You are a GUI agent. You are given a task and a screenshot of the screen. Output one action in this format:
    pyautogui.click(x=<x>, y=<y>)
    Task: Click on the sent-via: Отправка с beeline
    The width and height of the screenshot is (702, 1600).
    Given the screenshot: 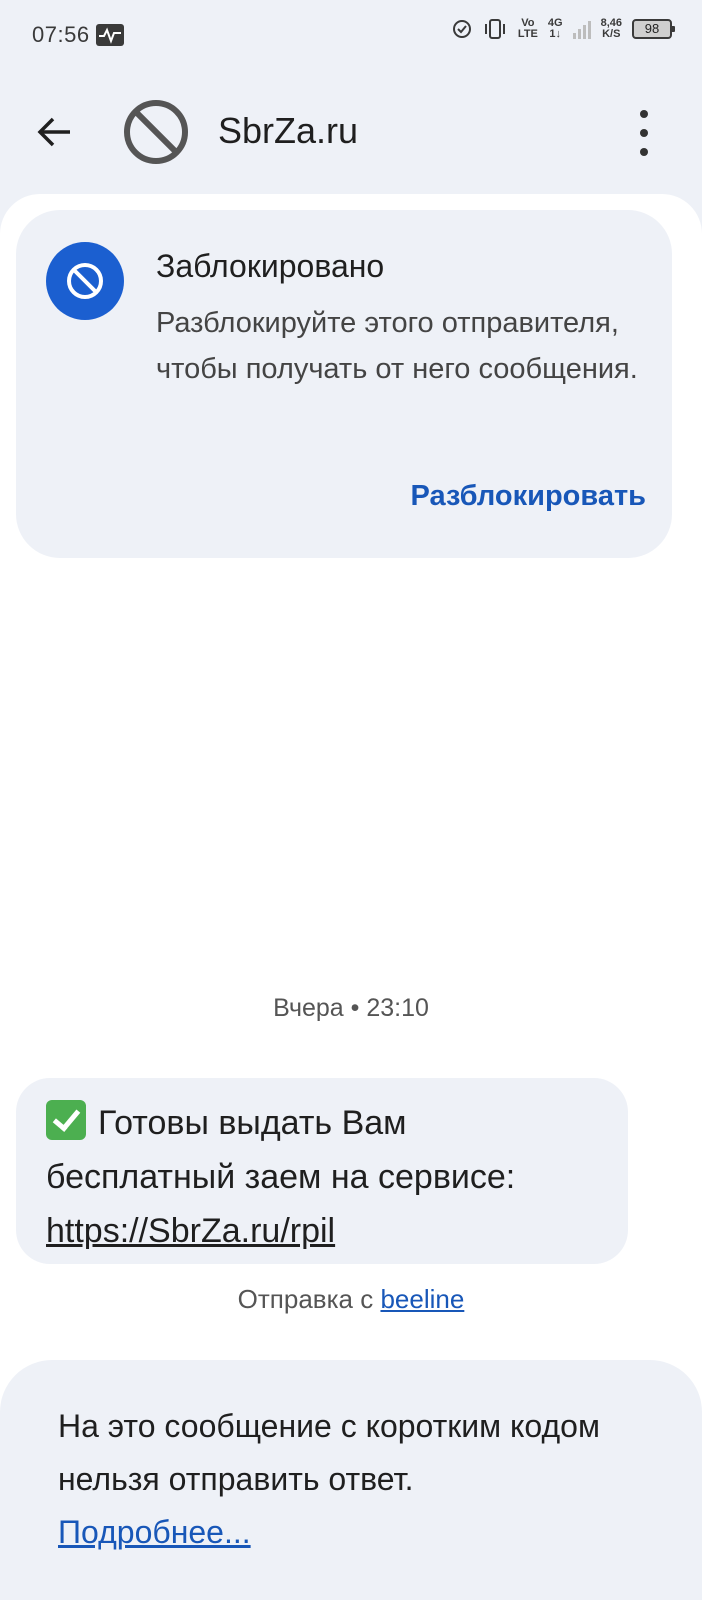 What is the action you would take?
    pyautogui.click(x=351, y=1299)
    